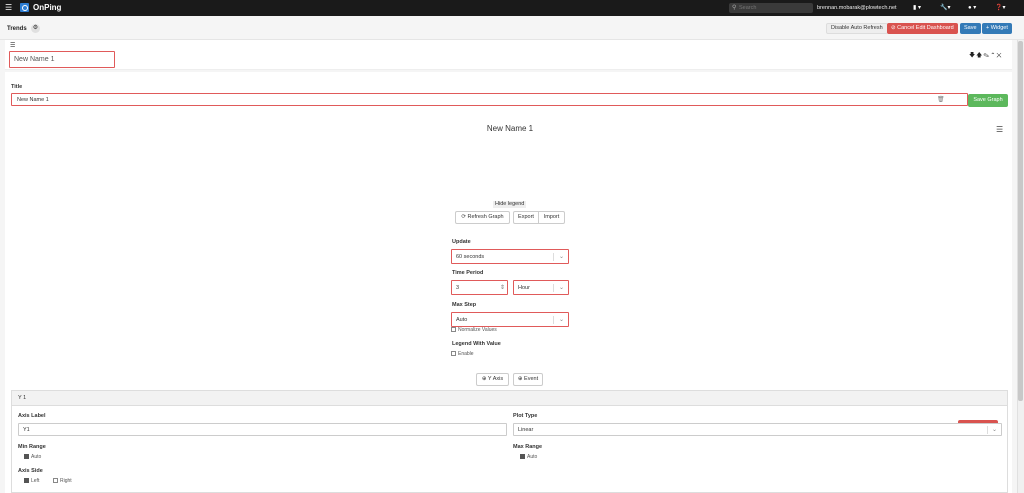  Describe the element at coordinates (970, 28) in the screenshot. I see `save-button: Save` at that location.